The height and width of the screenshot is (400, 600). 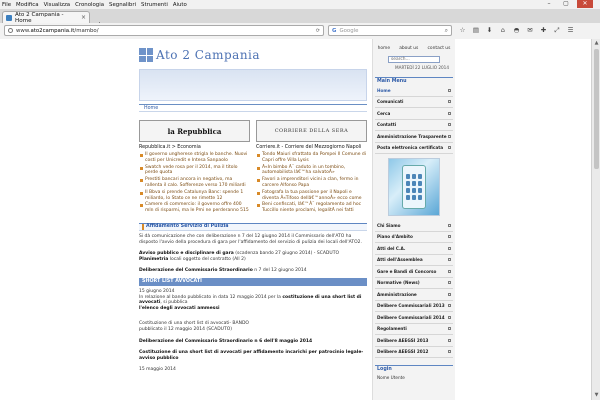 I want to click on sidebar-item-regolamenti: Regolamenti, so click(x=414, y=329).